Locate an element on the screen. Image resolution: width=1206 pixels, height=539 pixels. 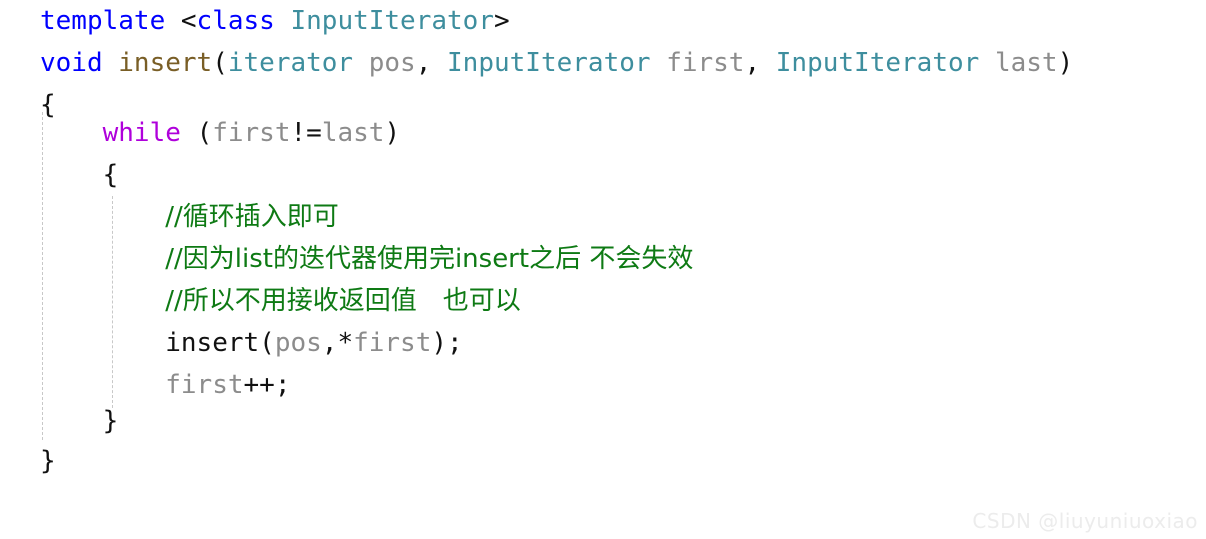
code-line-8: //所以不用接收返回值 也可以 is located at coordinates (603, 301).